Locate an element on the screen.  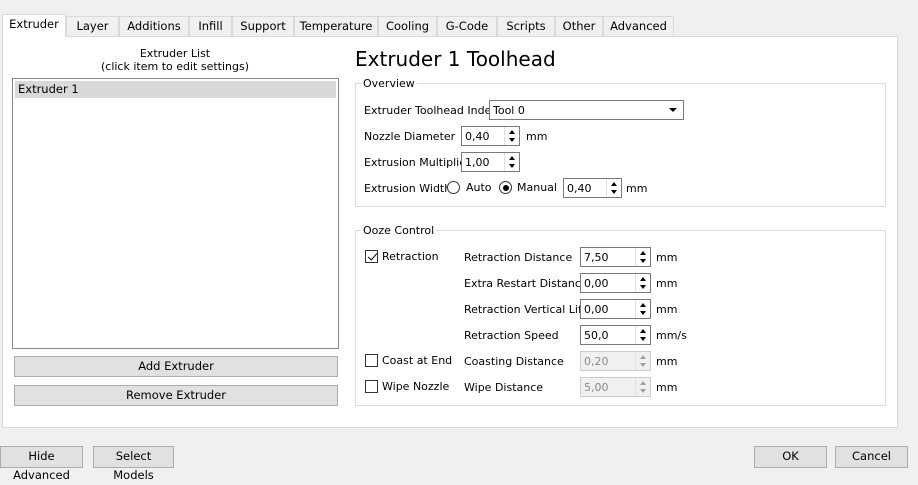
extrusion-width-stepper: 0,40 is located at coordinates (592, 188).